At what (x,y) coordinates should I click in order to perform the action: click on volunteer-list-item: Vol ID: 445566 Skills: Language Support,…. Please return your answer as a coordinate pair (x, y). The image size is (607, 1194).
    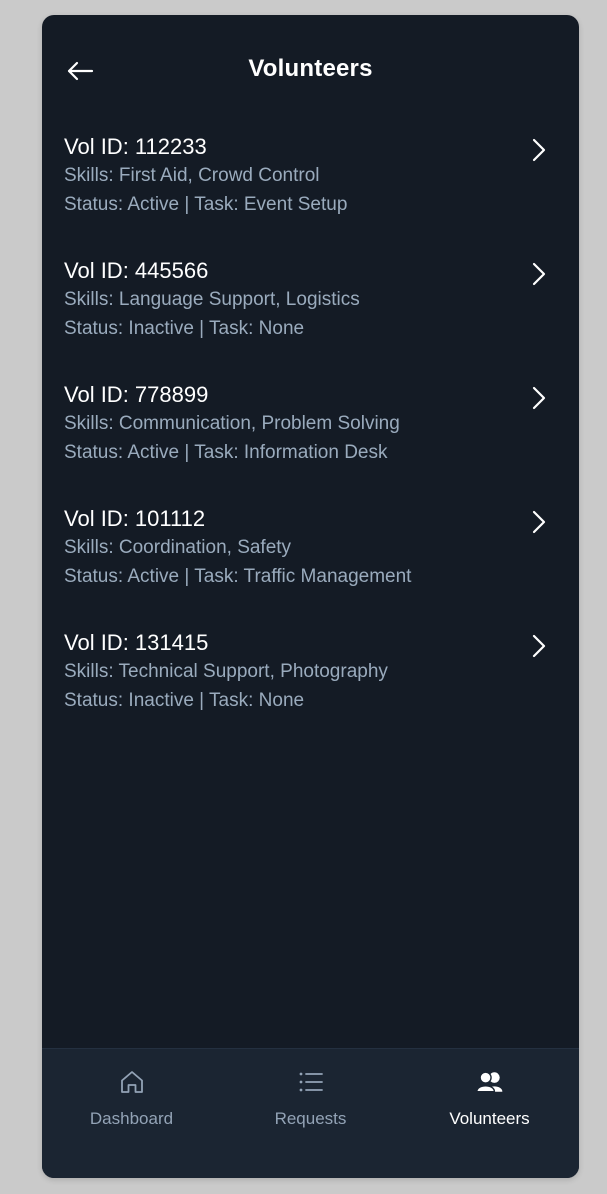
    Looking at the image, I should click on (310, 319).